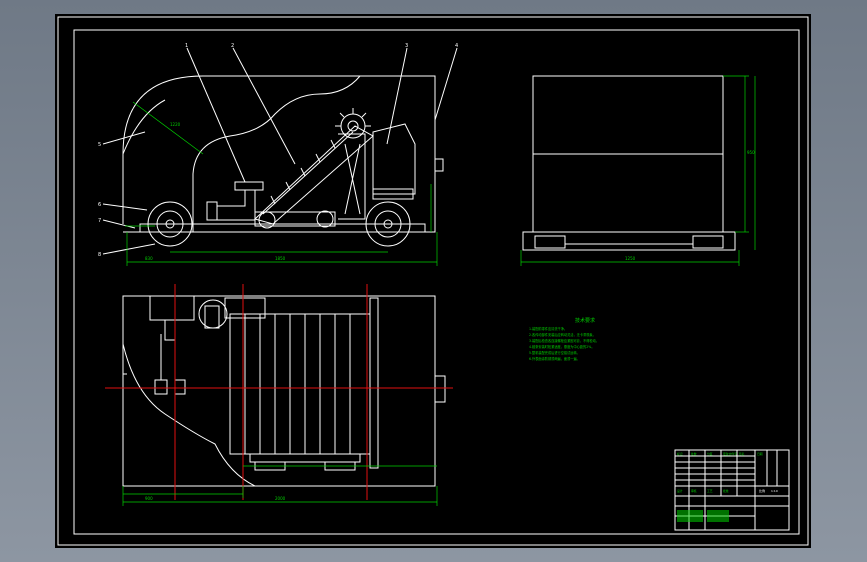  What do you see at coordinates (730, 454) in the screenshot?
I see `title-cell: 更改文件号` at bounding box center [730, 454].